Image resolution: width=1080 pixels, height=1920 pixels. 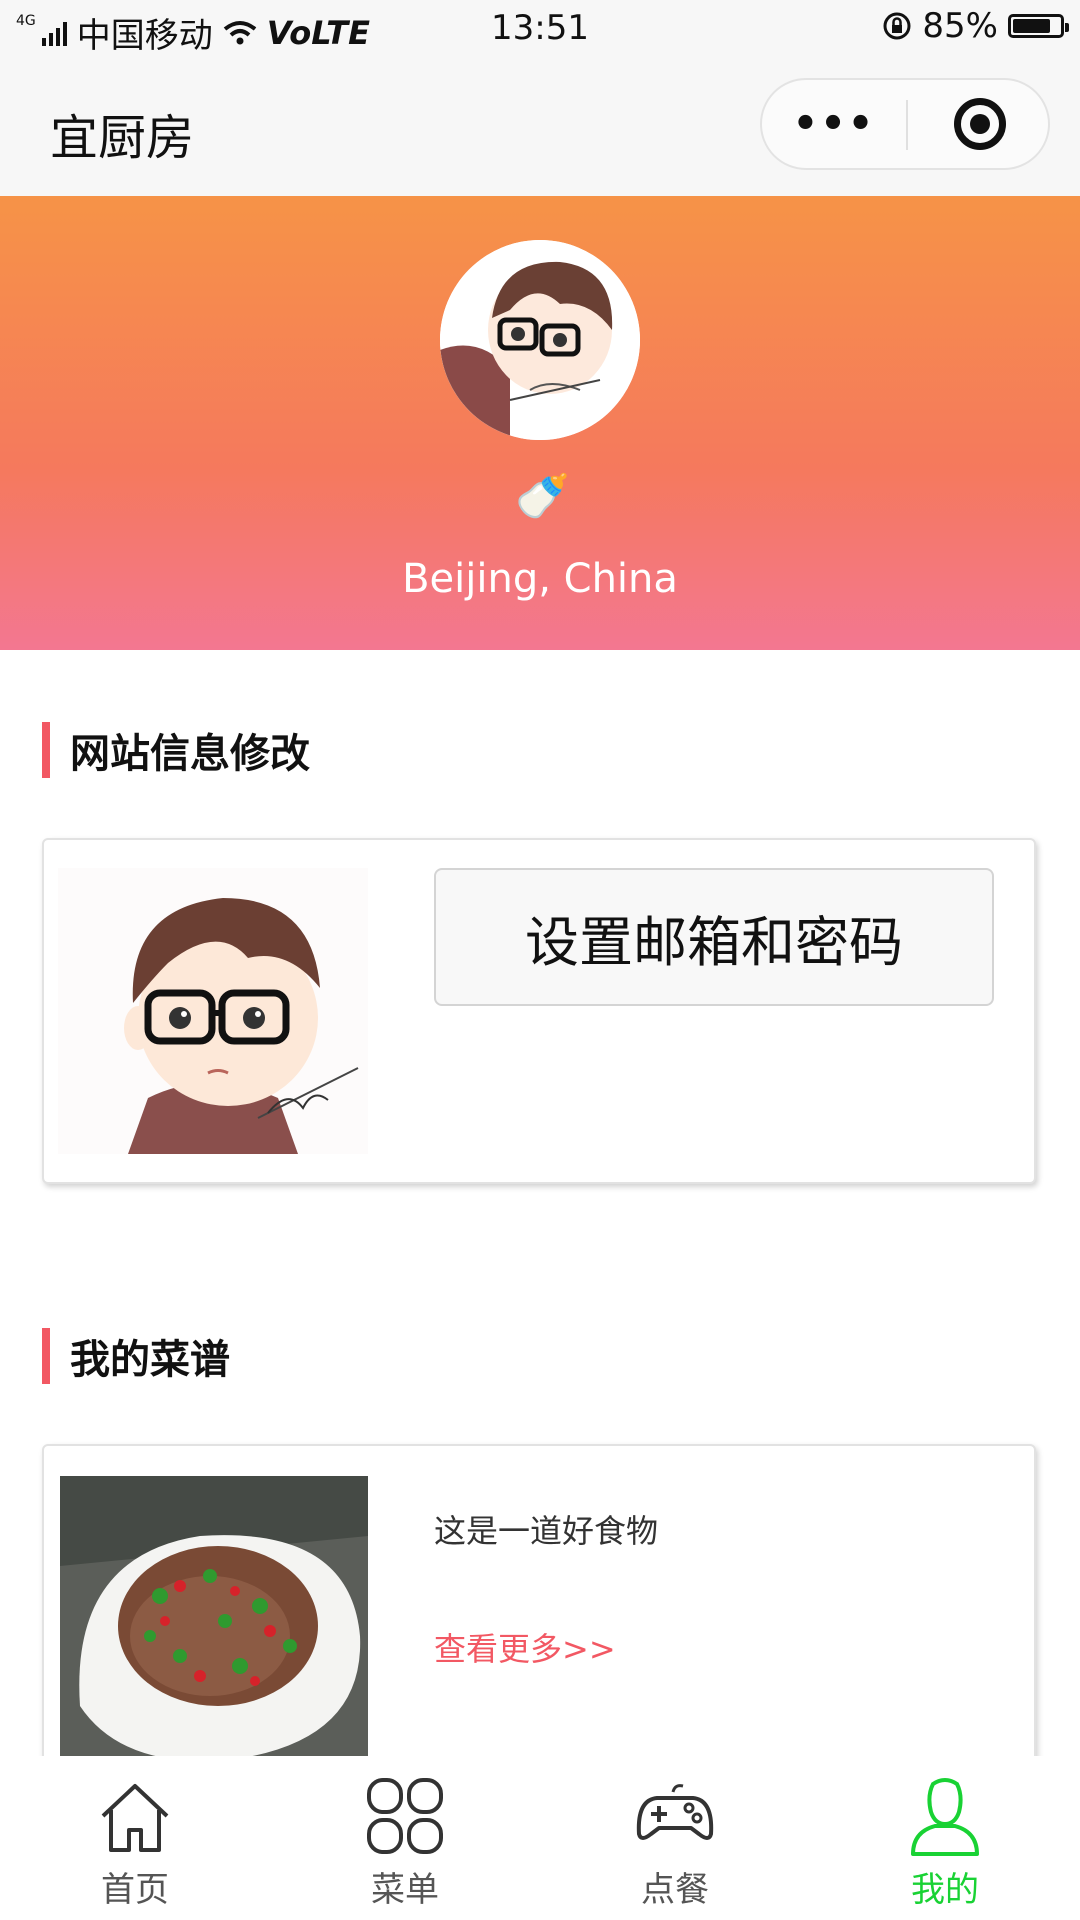 I want to click on battery-percent: 85%, so click(x=960, y=26).